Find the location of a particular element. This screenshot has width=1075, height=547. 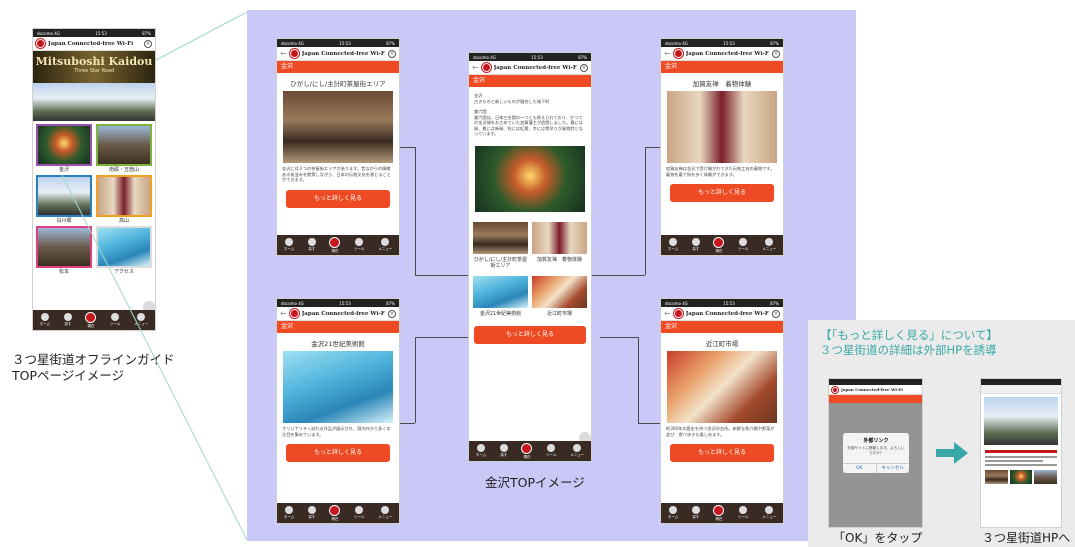

dialog-title: 外部リンク is located at coordinates (876, 441).